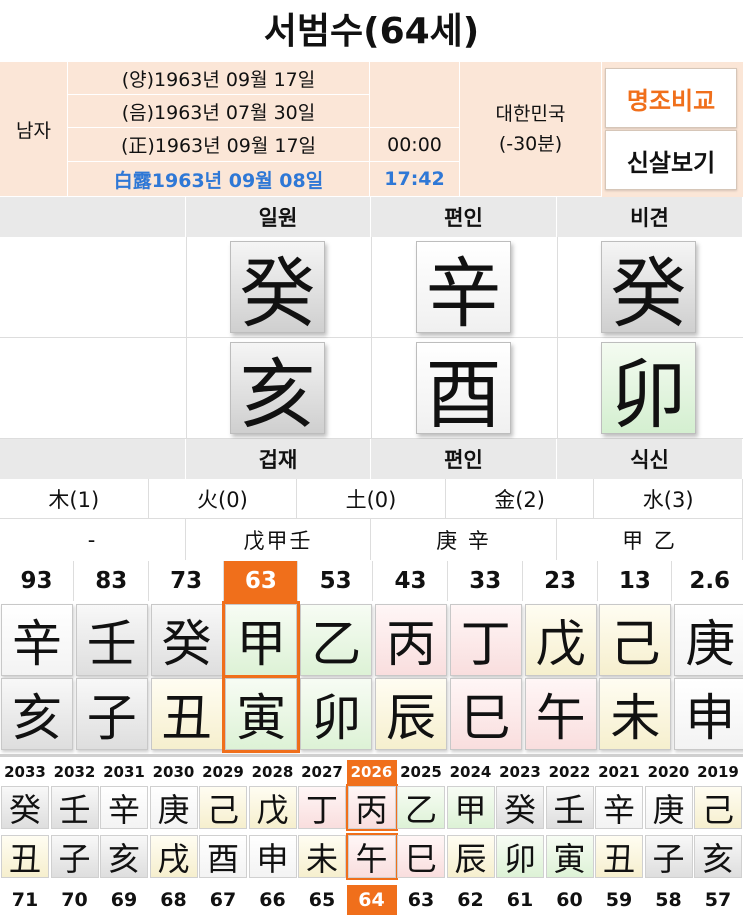  Describe the element at coordinates (708, 640) in the screenshot. I see `daewoon-stem: 庚` at that location.